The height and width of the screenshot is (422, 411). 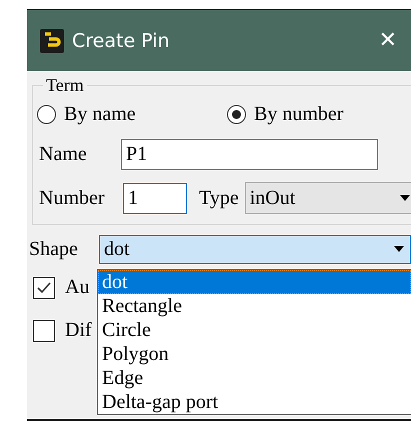 What do you see at coordinates (254, 354) in the screenshot?
I see `dropdown-option: Polygon` at bounding box center [254, 354].